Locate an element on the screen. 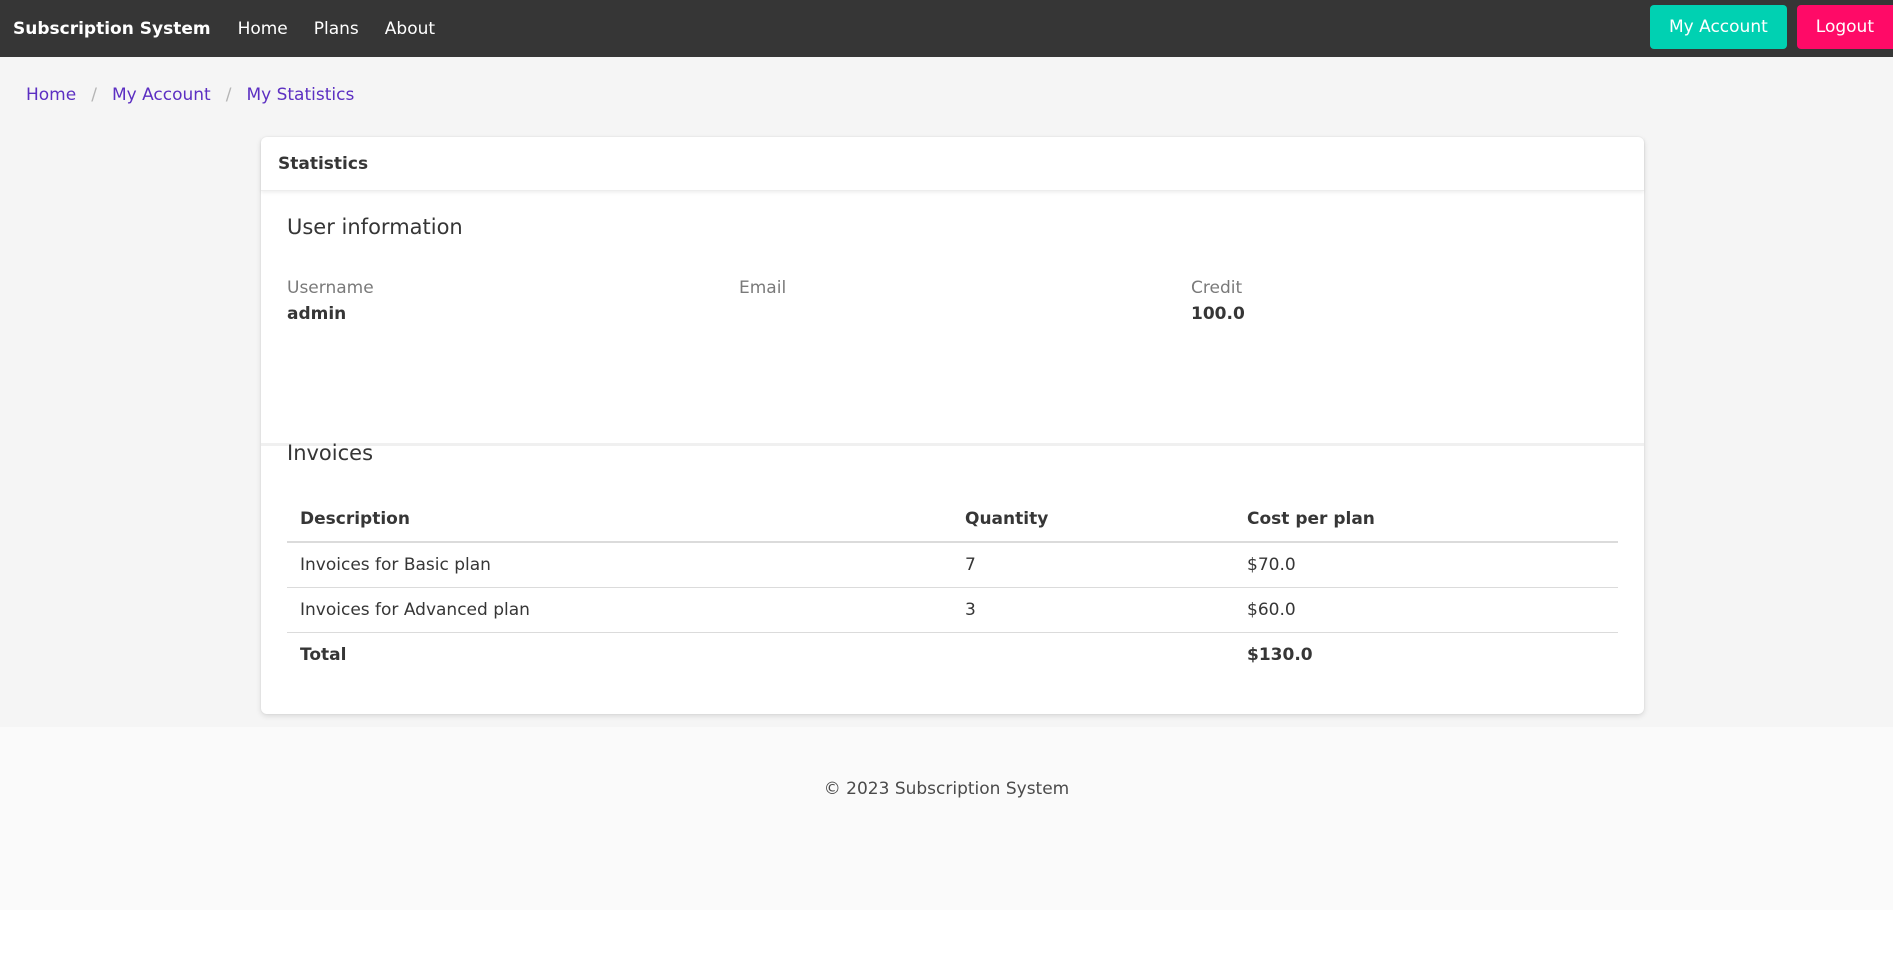 The height and width of the screenshot is (966, 1893). breadcrumb-my-account: My Account is located at coordinates (161, 95).